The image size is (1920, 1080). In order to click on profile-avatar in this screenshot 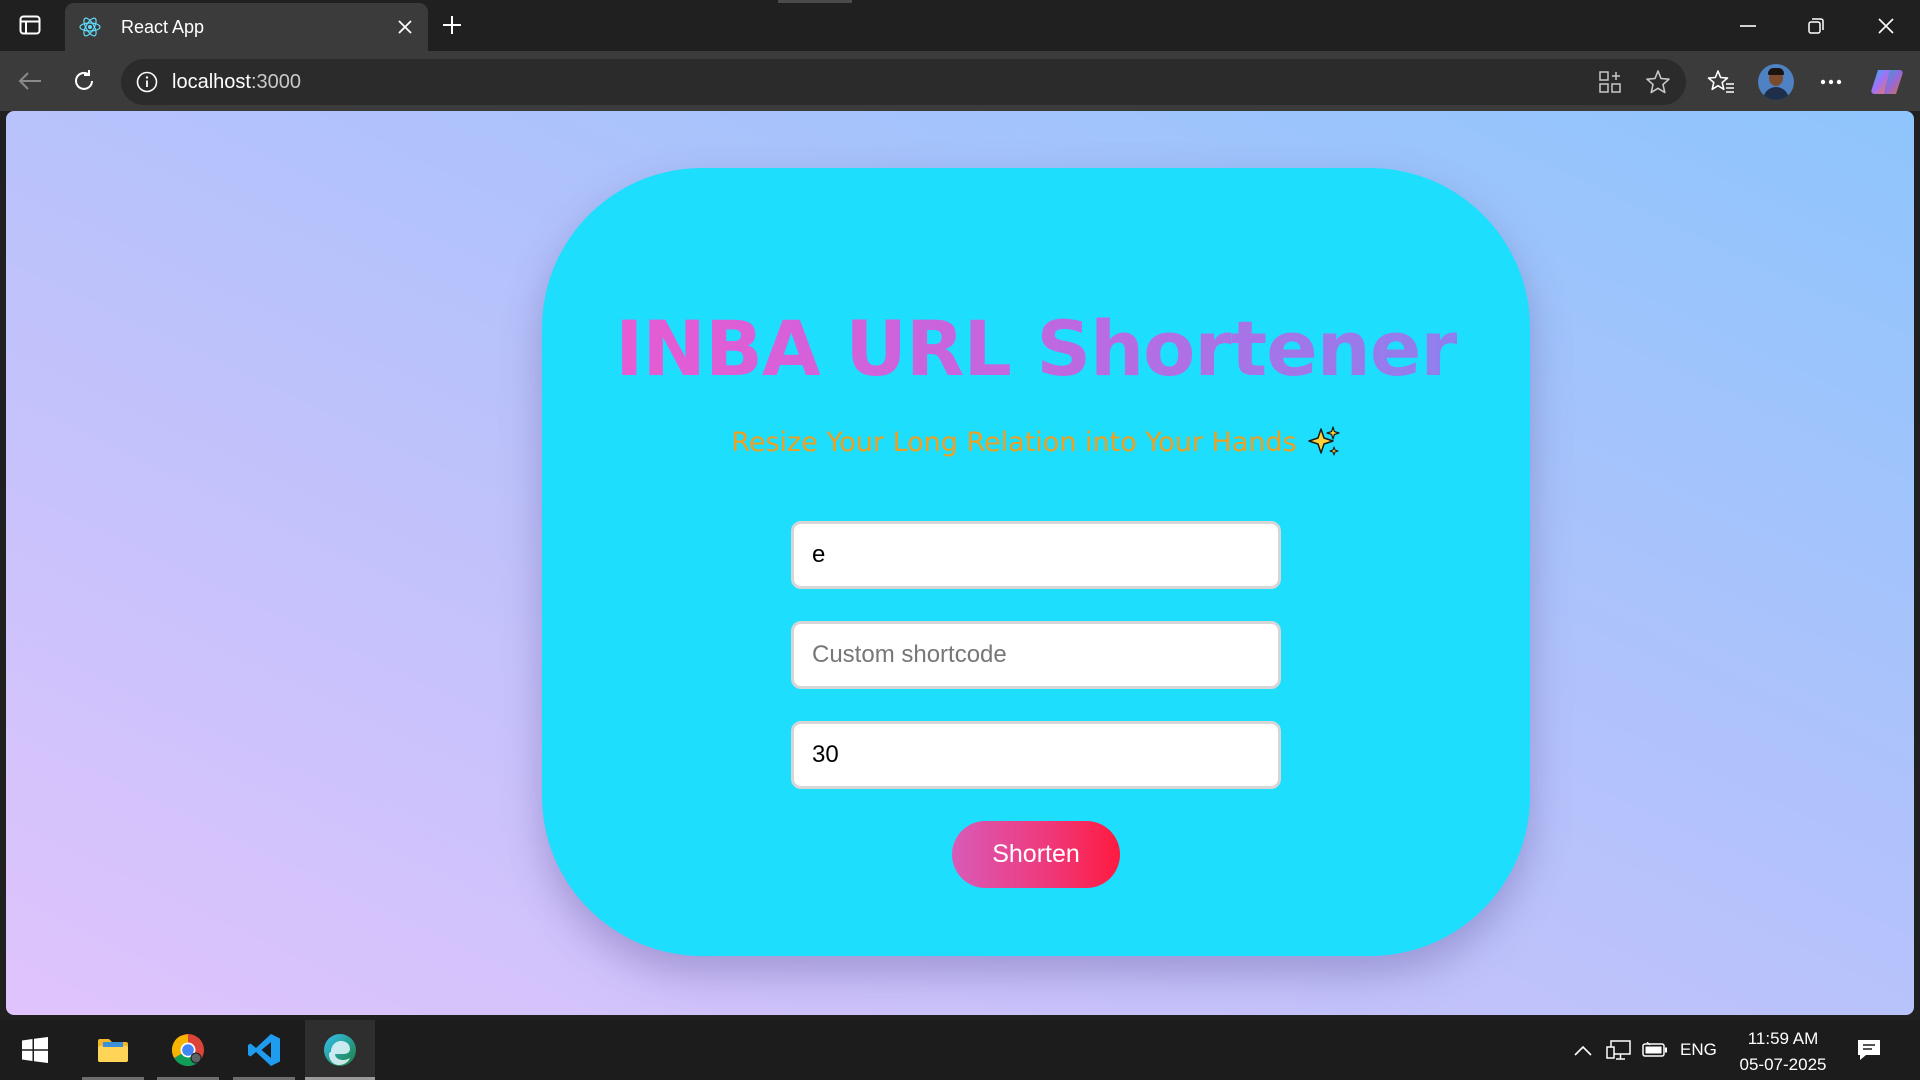, I will do `click(1776, 82)`.